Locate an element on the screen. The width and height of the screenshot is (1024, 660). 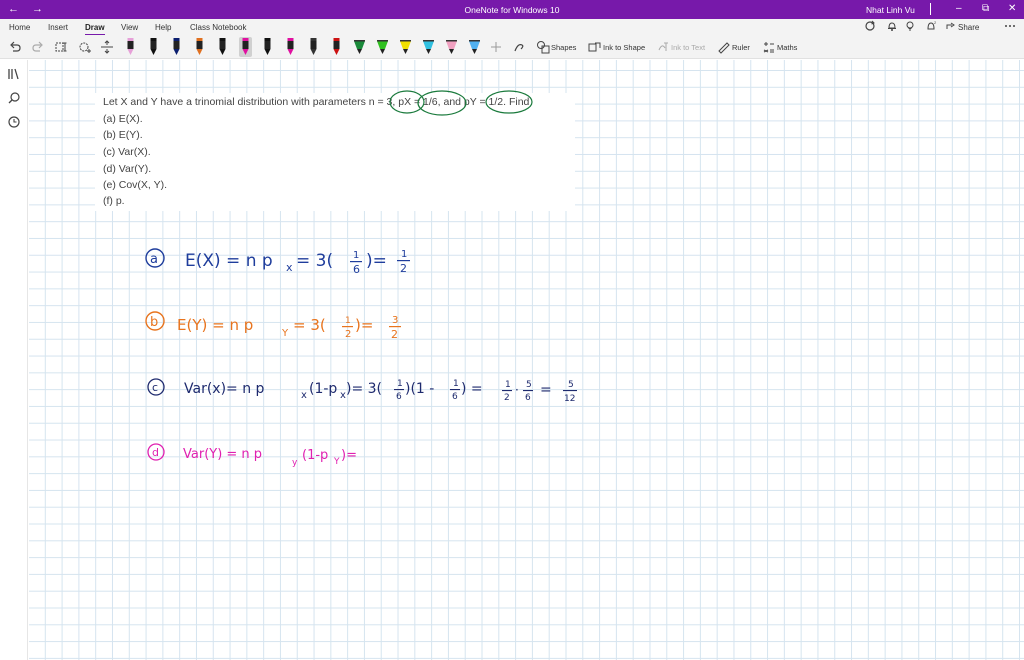
pen-15-icon is located at coordinates (451, 47).